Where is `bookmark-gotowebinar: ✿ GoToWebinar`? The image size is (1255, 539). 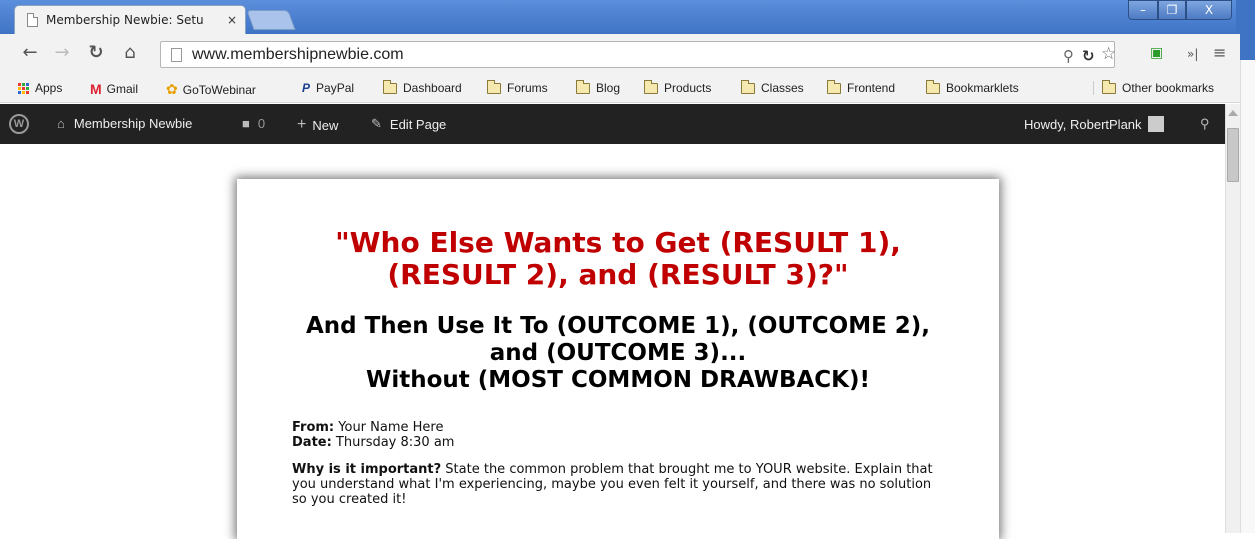
bookmark-gotowebinar: ✿ GoToWebinar is located at coordinates (211, 89).